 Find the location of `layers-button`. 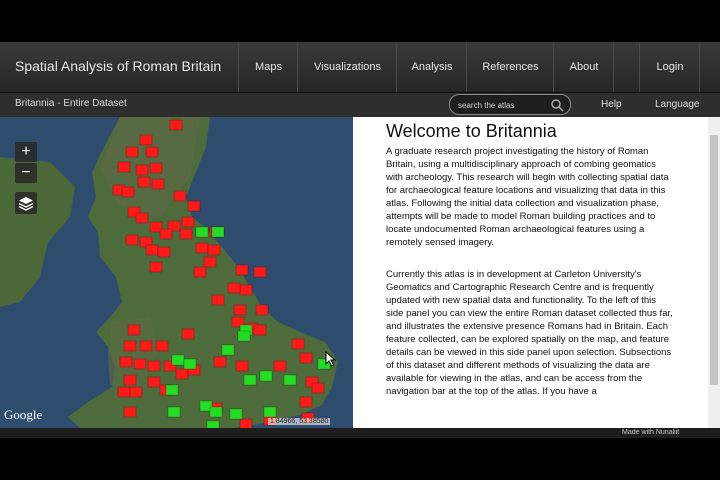

layers-button is located at coordinates (26, 203).